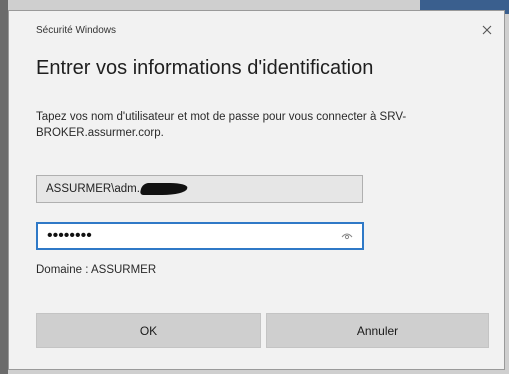  What do you see at coordinates (256, 29) in the screenshot?
I see `title-bar: Sécurité Windows` at bounding box center [256, 29].